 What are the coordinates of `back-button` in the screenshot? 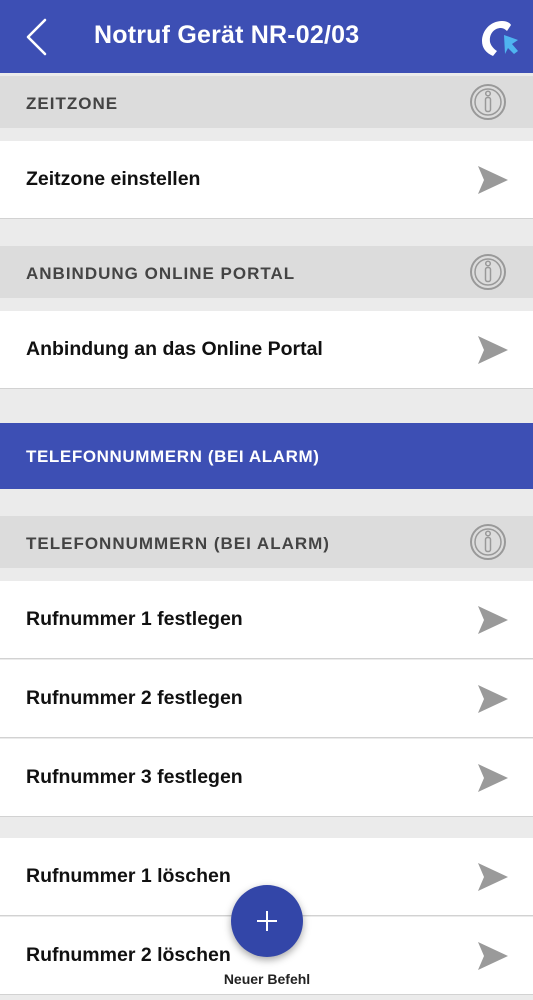 It's located at (38, 37).